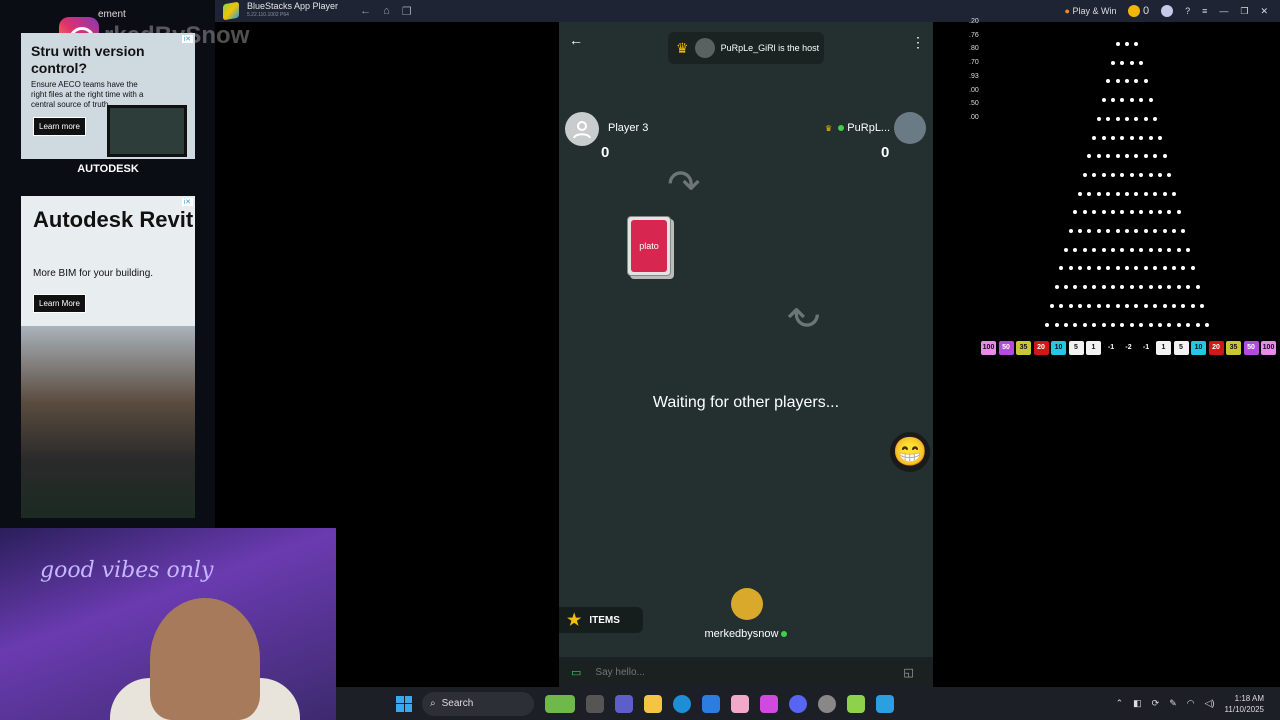 This screenshot has height=720, width=1280. What do you see at coordinates (649, 246) in the screenshot?
I see `card-deck: plato` at bounding box center [649, 246].